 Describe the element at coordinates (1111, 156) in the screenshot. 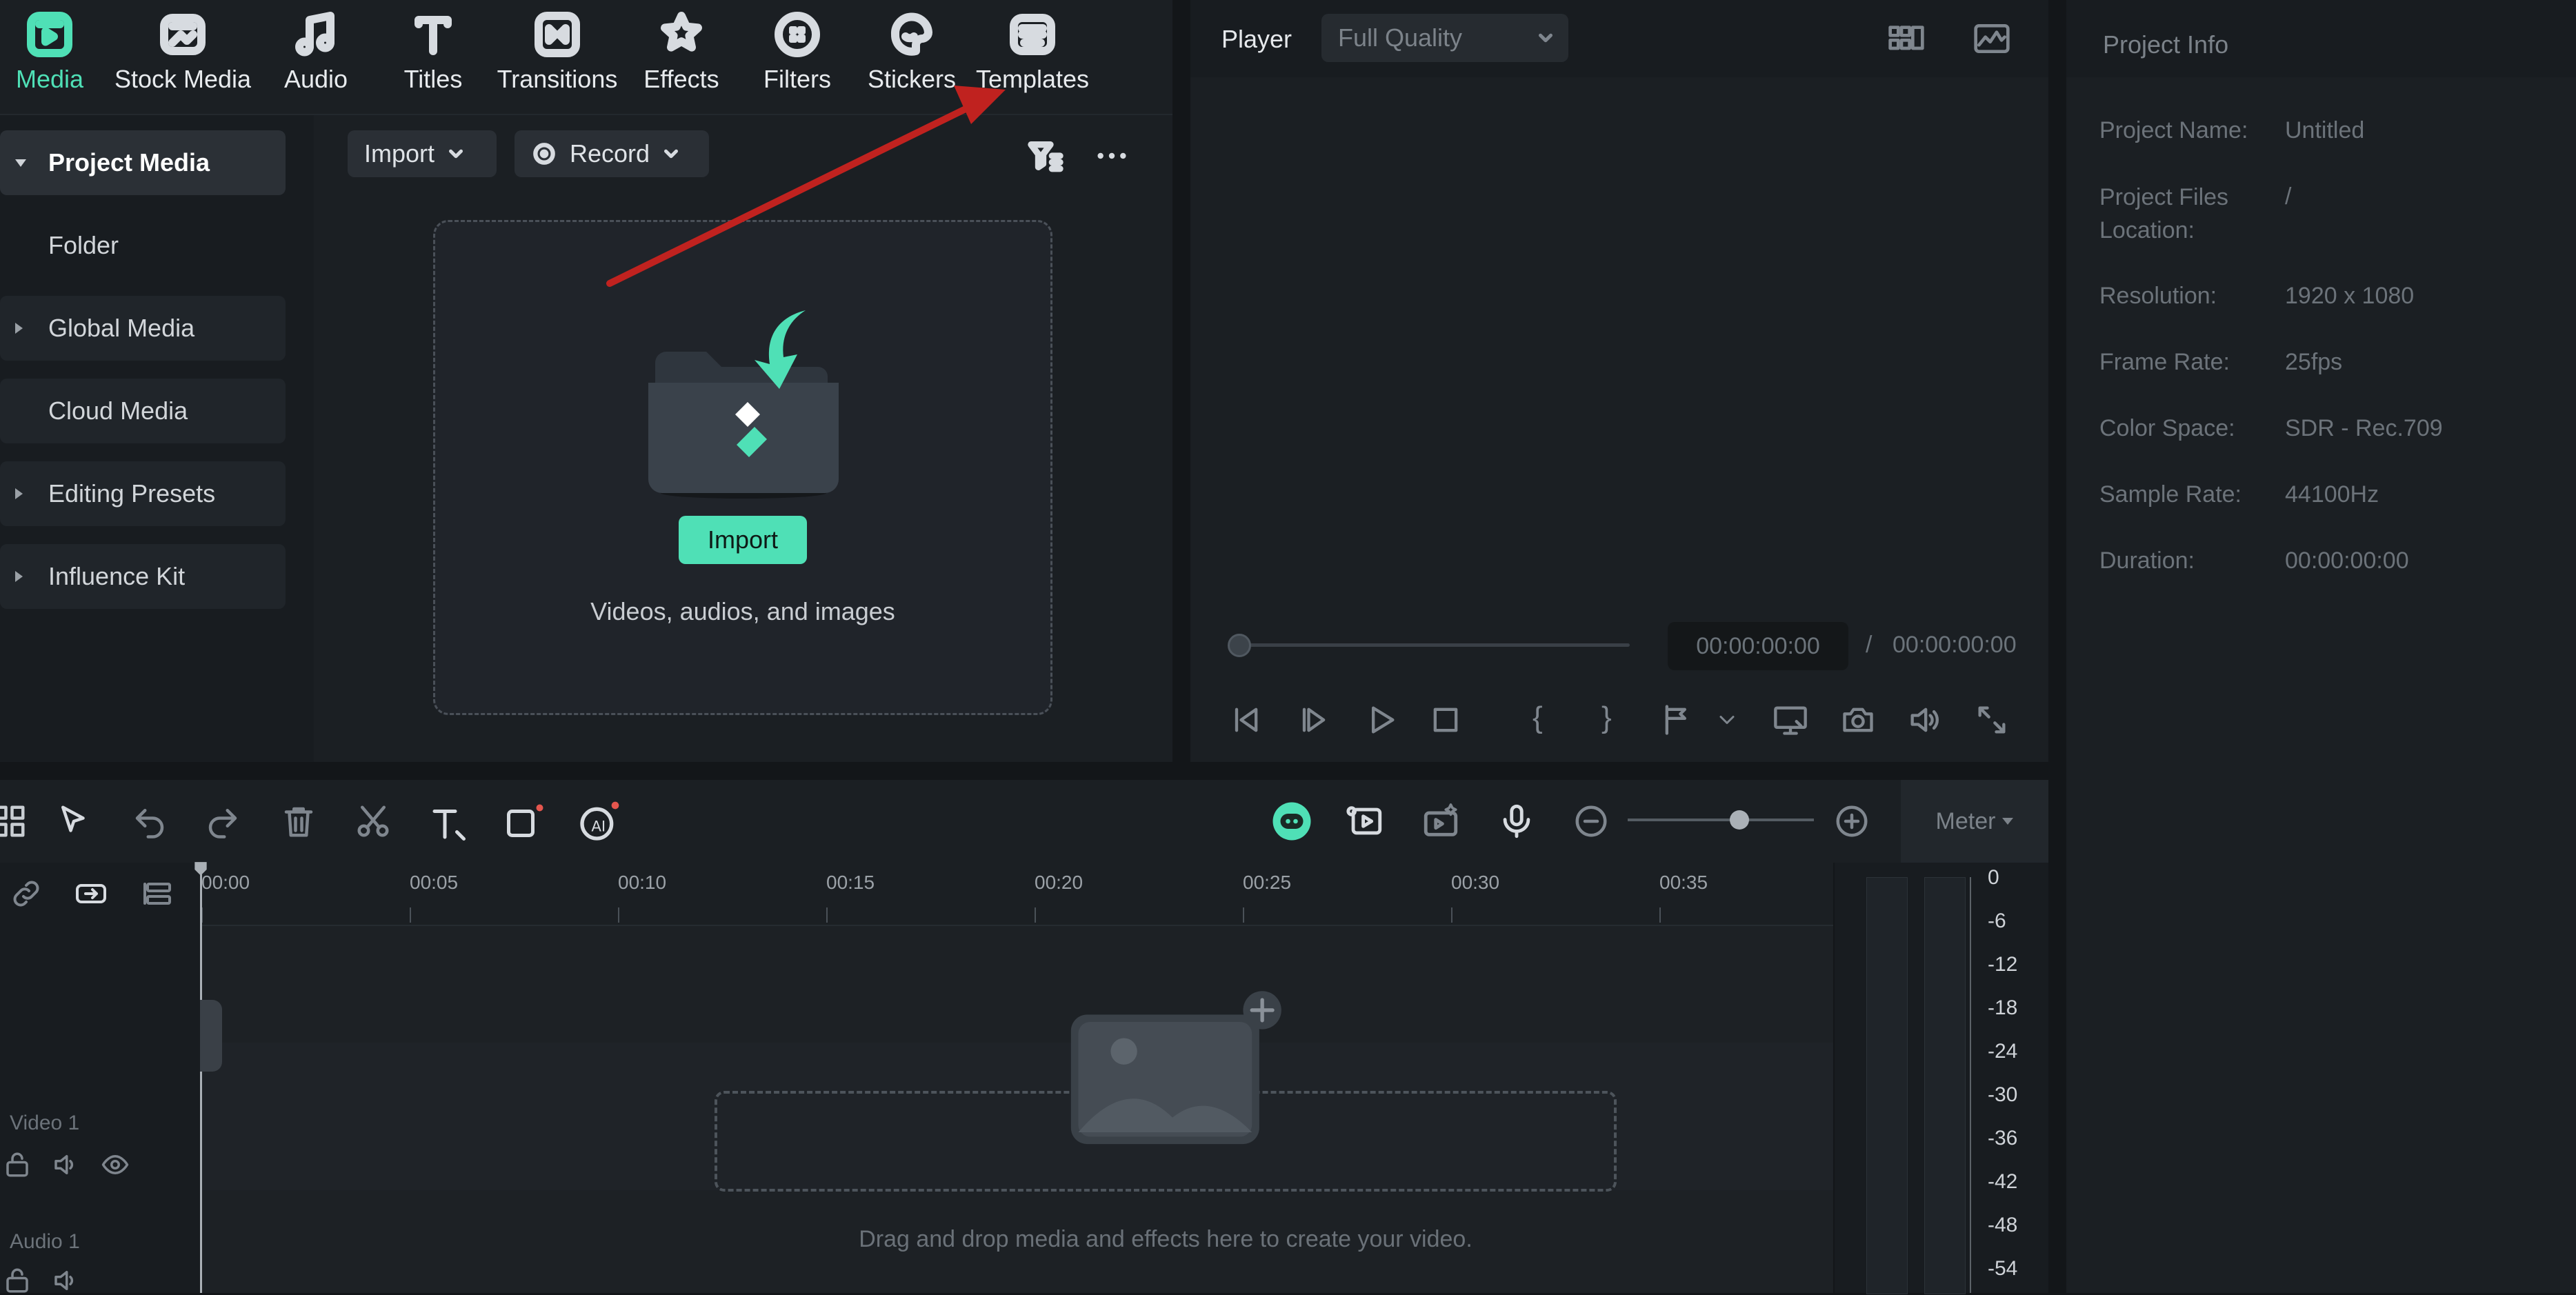

I see `more-options-icon` at that location.